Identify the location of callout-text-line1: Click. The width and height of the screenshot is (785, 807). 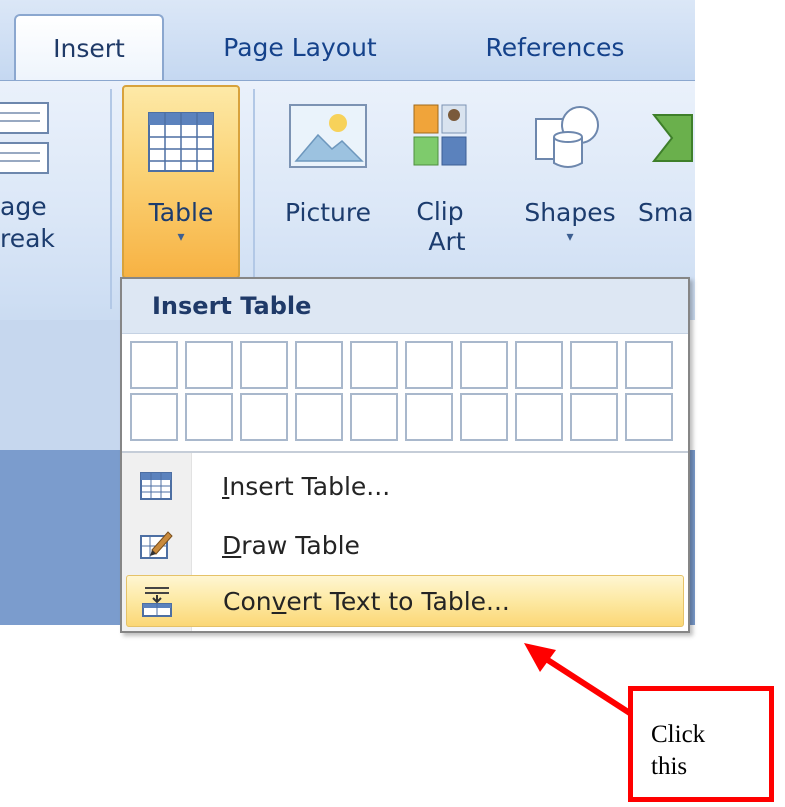
(678, 734).